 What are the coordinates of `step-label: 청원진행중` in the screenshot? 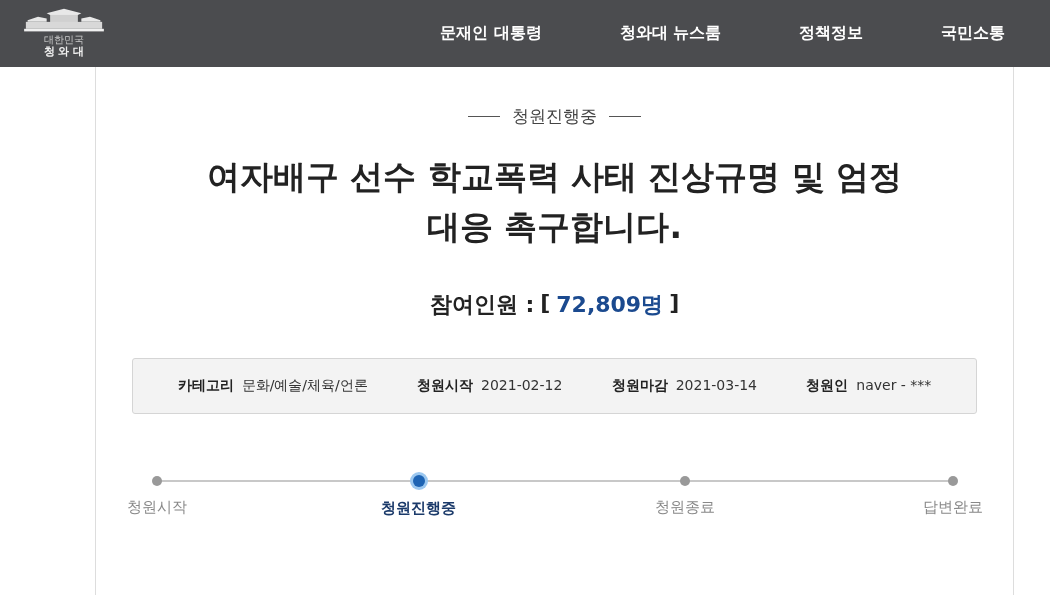 It's located at (418, 508).